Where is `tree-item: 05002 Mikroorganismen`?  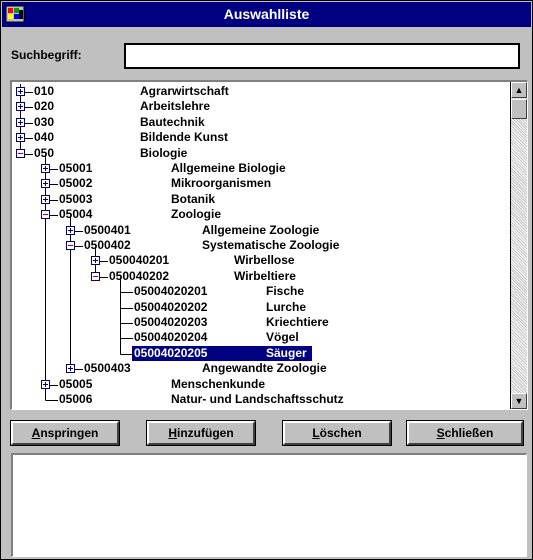
tree-item: 05002 Mikroorganismen is located at coordinates (261, 183).